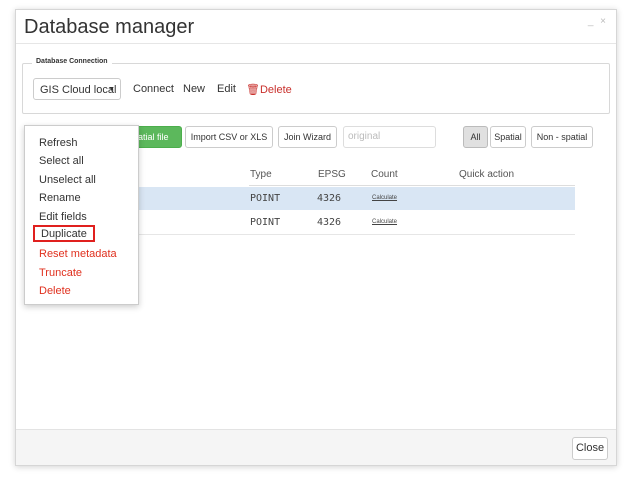  What do you see at coordinates (275, 90) in the screenshot?
I see `delete-connection-label: Delete` at bounding box center [275, 90].